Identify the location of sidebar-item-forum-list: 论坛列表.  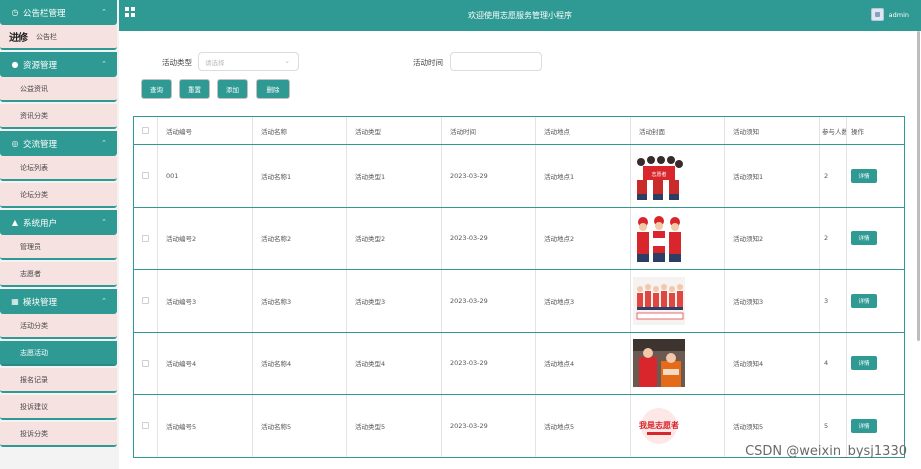
(58, 168).